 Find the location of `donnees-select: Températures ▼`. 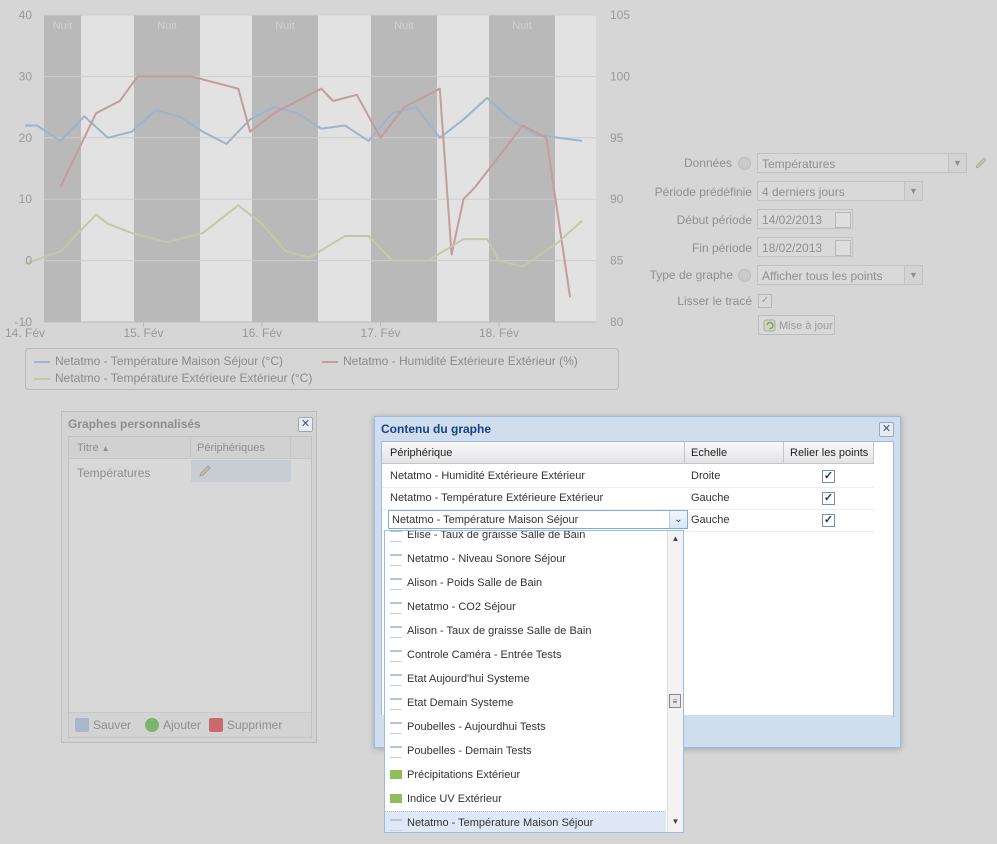

donnees-select: Températures ▼ is located at coordinates (862, 163).